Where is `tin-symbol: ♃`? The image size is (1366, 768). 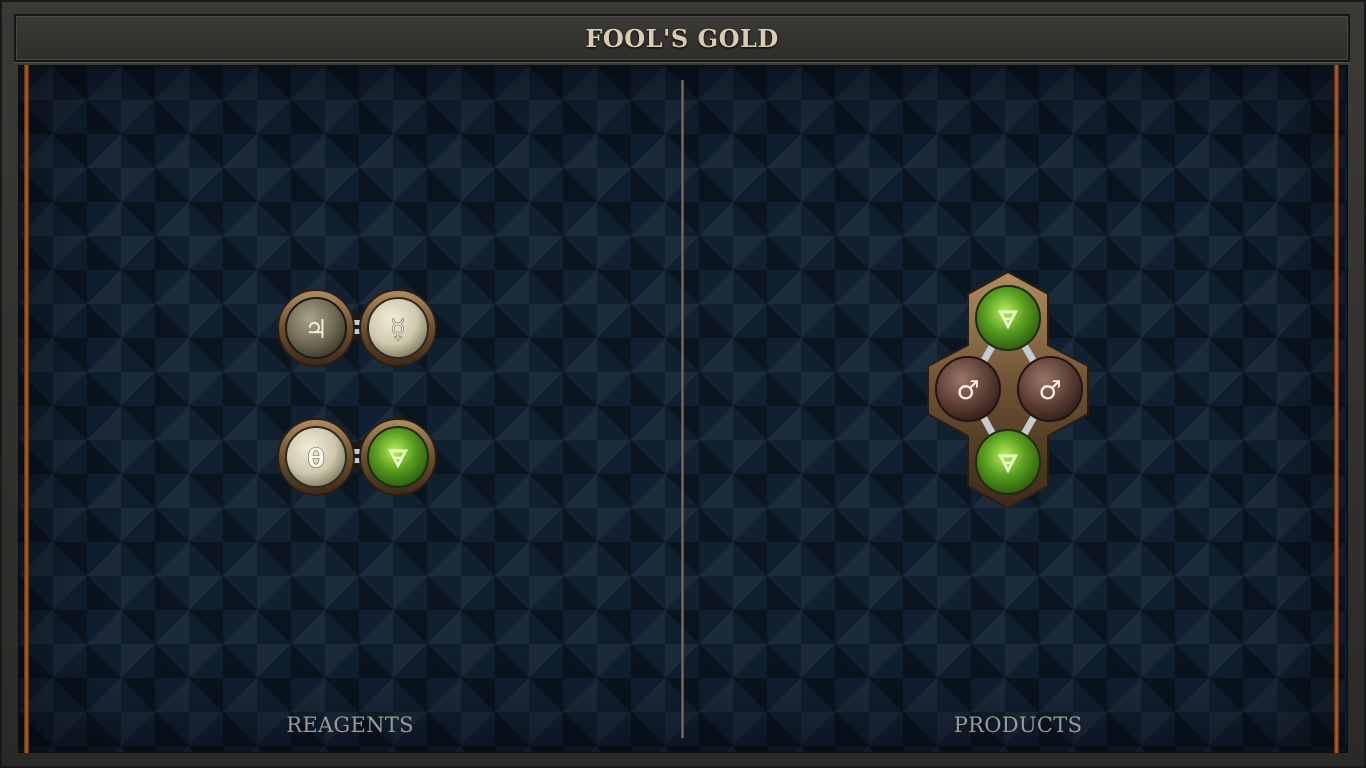
tin-symbol: ♃ is located at coordinates (315, 330).